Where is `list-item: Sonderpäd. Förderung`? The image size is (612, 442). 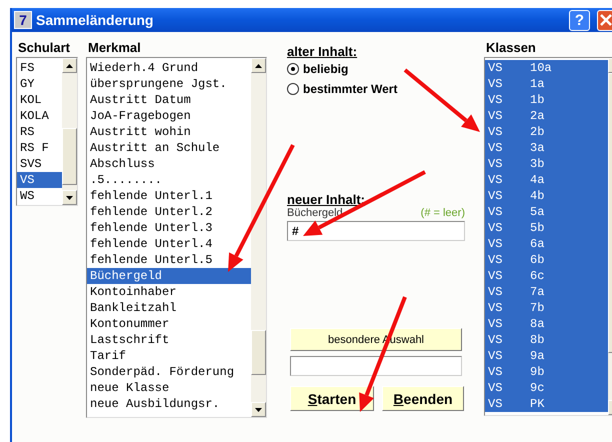
list-item: Sonderpäd. Förderung is located at coordinates (169, 372).